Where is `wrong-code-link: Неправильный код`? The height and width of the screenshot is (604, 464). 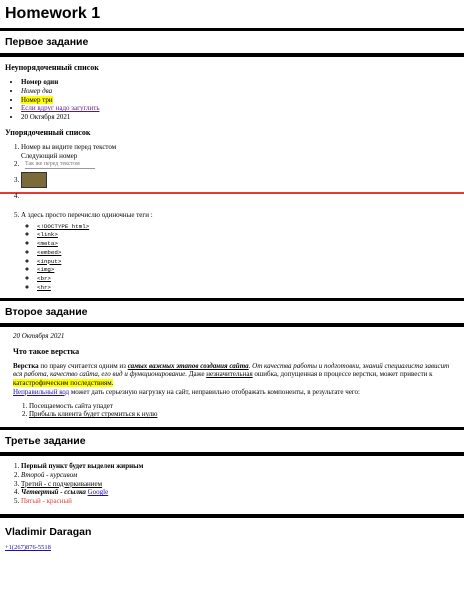
wrong-code-link: Неправильный код is located at coordinates (41, 392).